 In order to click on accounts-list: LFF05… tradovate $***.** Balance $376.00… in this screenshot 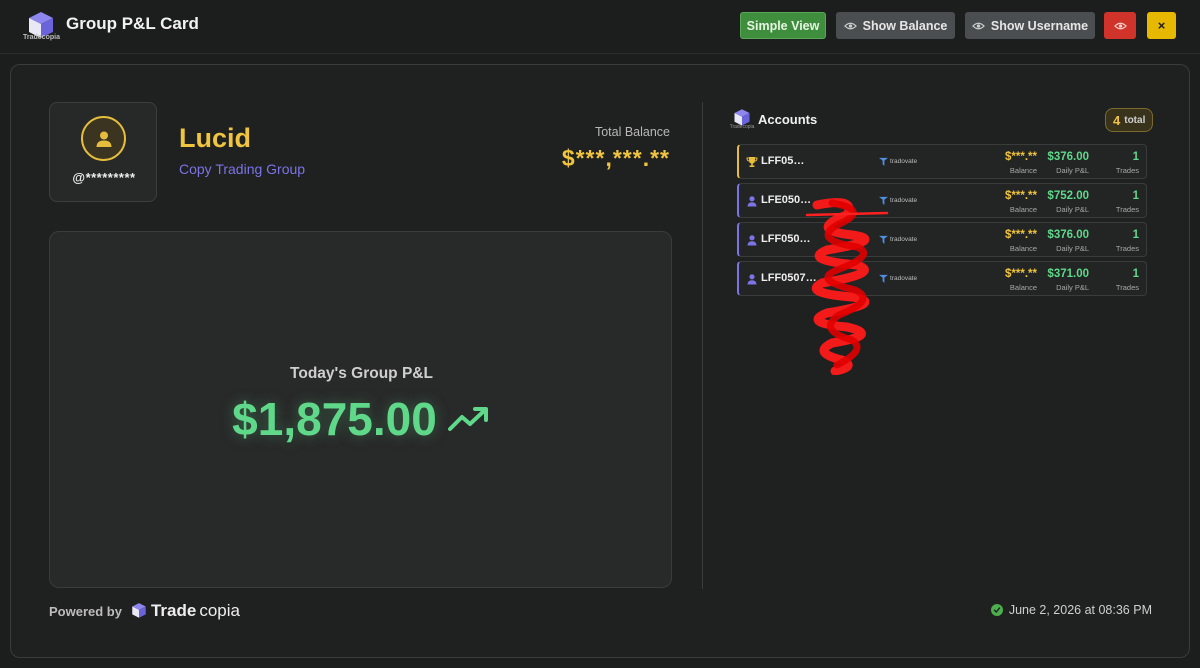, I will do `click(942, 222)`.